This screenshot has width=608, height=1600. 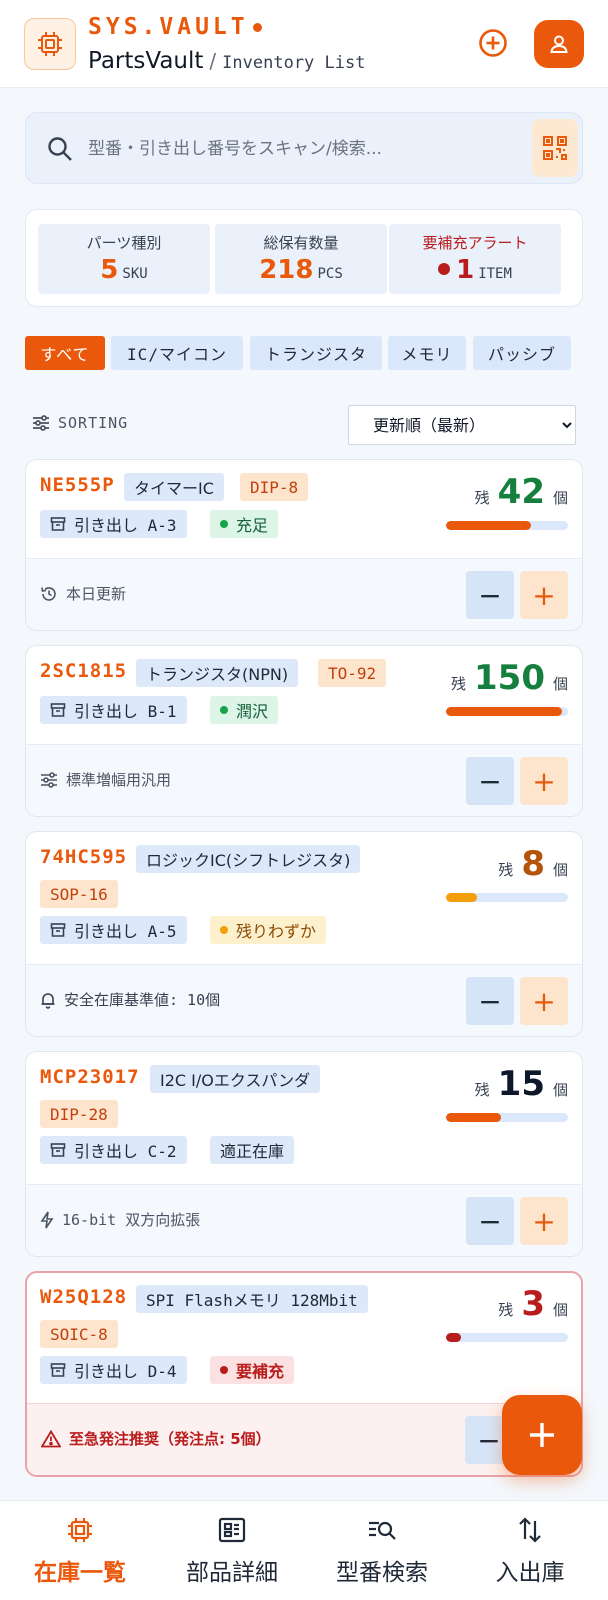 What do you see at coordinates (521, 492) in the screenshot?
I see `remaining-qty: 残 42 個` at bounding box center [521, 492].